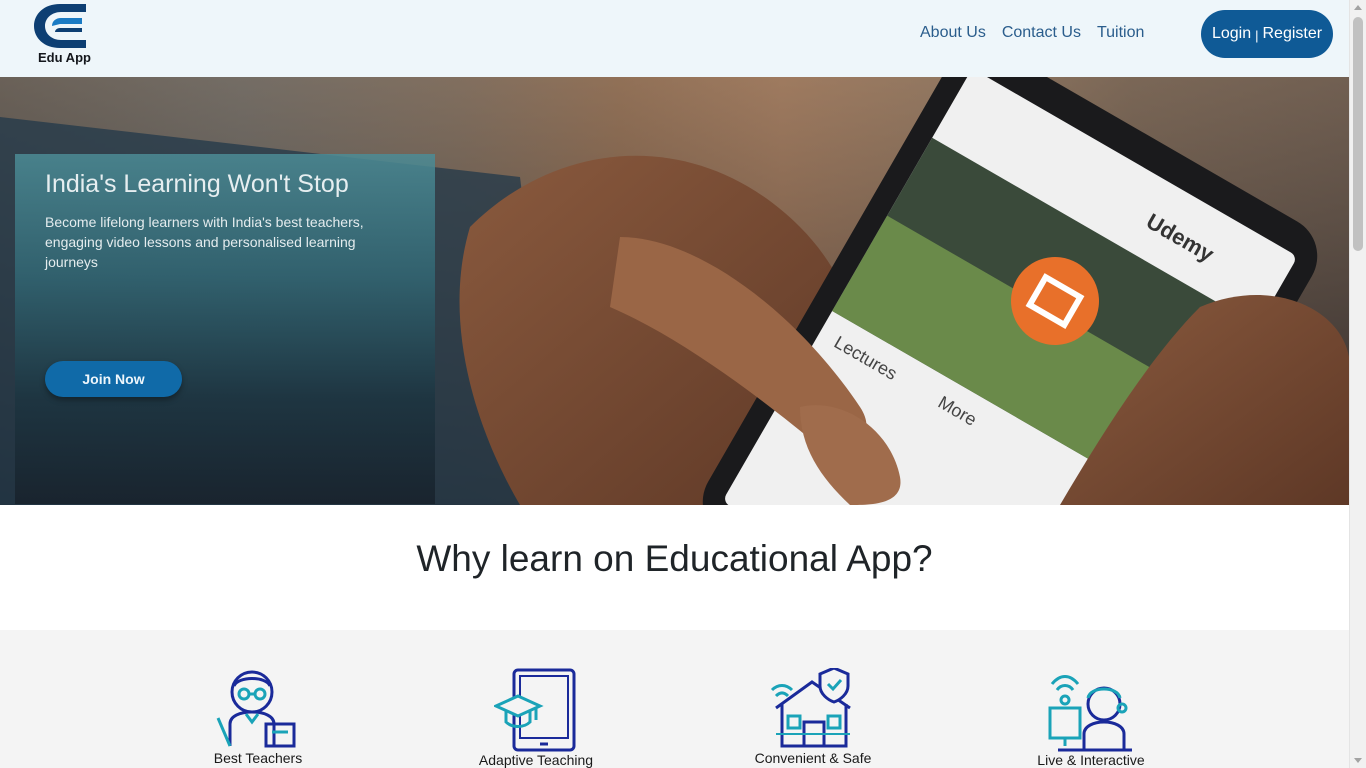 The image size is (1366, 768). What do you see at coordinates (1292, 34) in the screenshot?
I see `register-link: Register` at bounding box center [1292, 34].